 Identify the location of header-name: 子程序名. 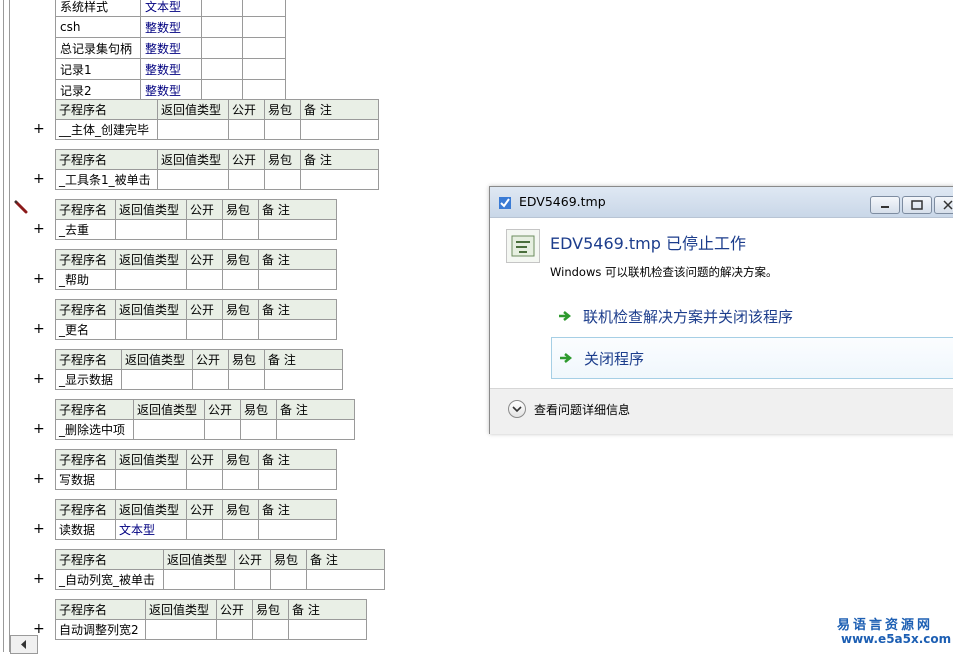
(100, 609).